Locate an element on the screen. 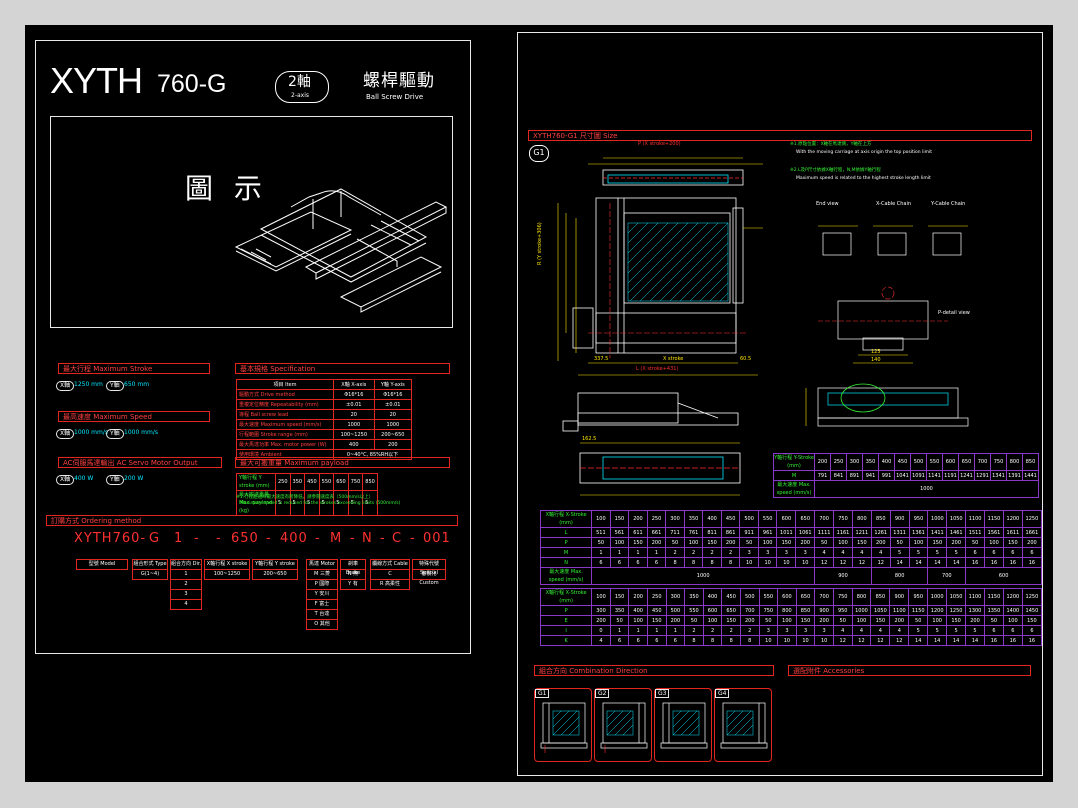 The width and height of the screenshot is (1078, 808). note-1: ※1.原點位置：X軸在馬達側，Y軸在上方 is located at coordinates (831, 144).